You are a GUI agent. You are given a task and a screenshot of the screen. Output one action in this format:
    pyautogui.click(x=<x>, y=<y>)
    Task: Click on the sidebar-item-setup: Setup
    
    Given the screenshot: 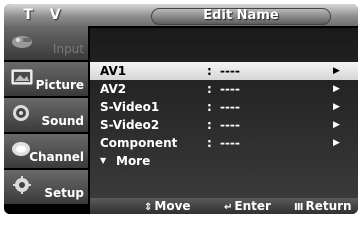 What is the action you would take?
    pyautogui.click(x=46, y=188)
    